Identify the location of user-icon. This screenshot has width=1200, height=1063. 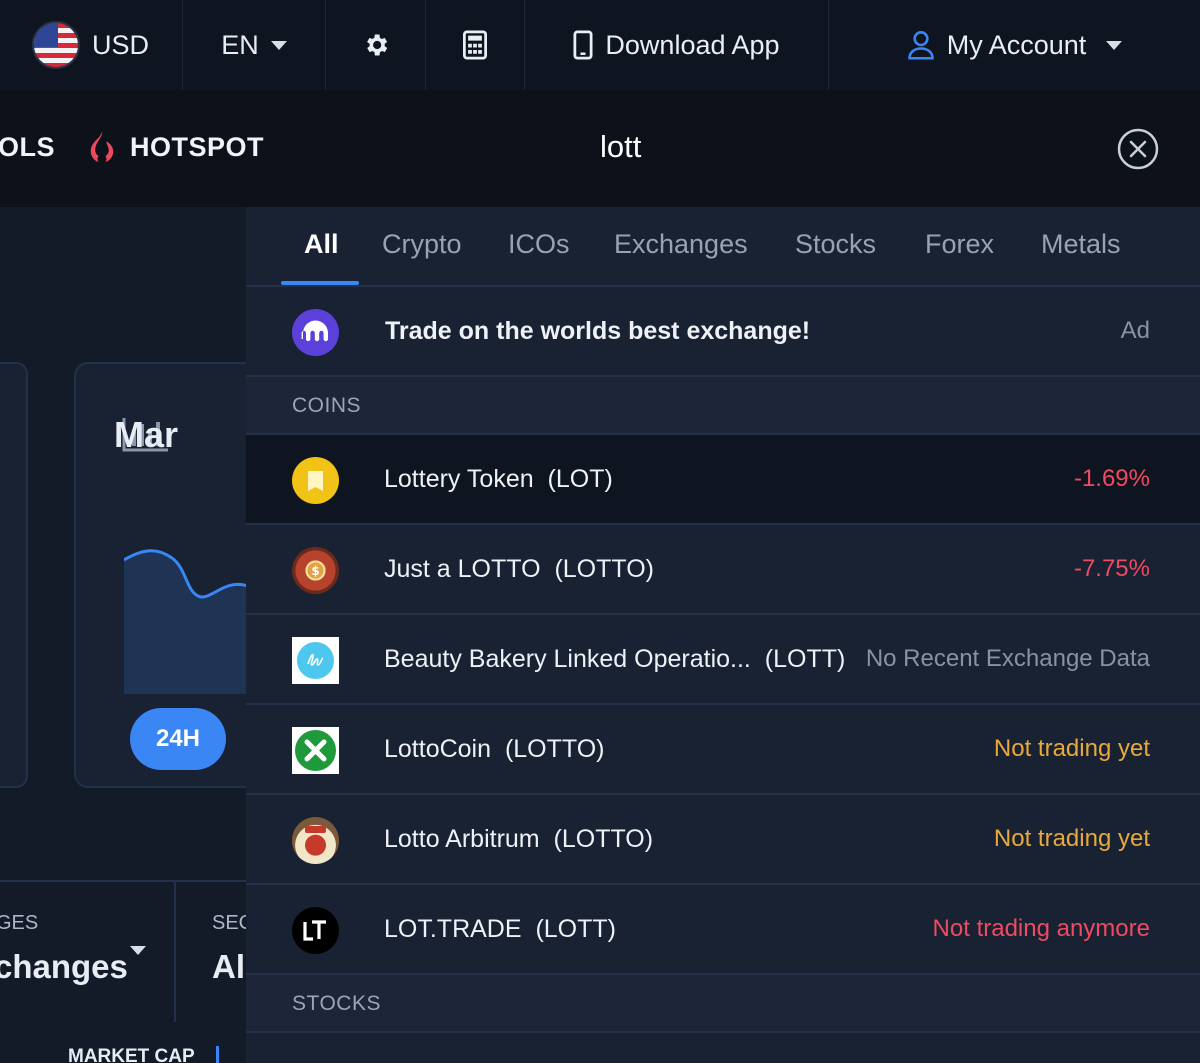
(920, 45).